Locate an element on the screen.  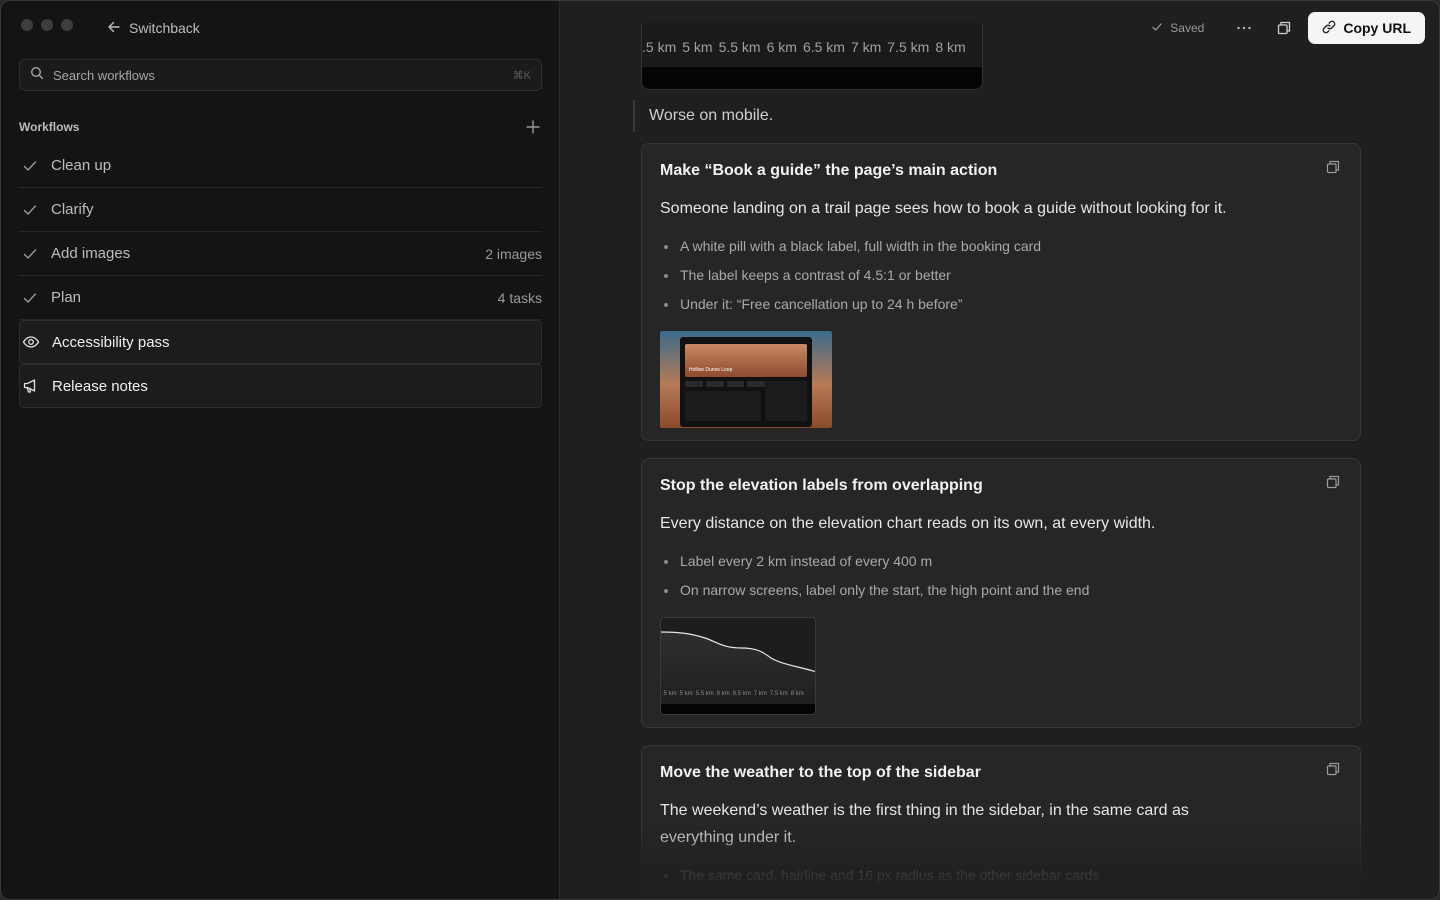
chart-footer is located at coordinates (812, 78).